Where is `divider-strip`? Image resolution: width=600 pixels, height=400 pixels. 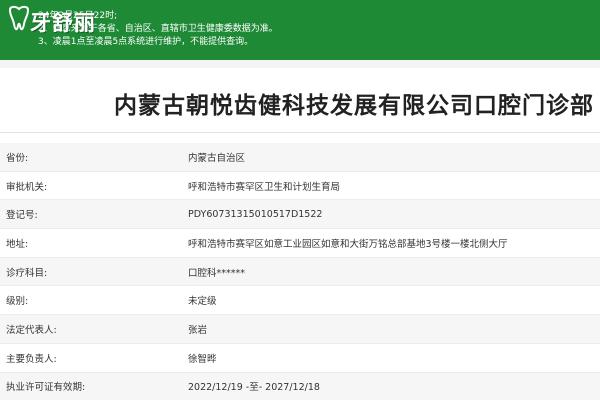 divider-strip is located at coordinates (300, 64).